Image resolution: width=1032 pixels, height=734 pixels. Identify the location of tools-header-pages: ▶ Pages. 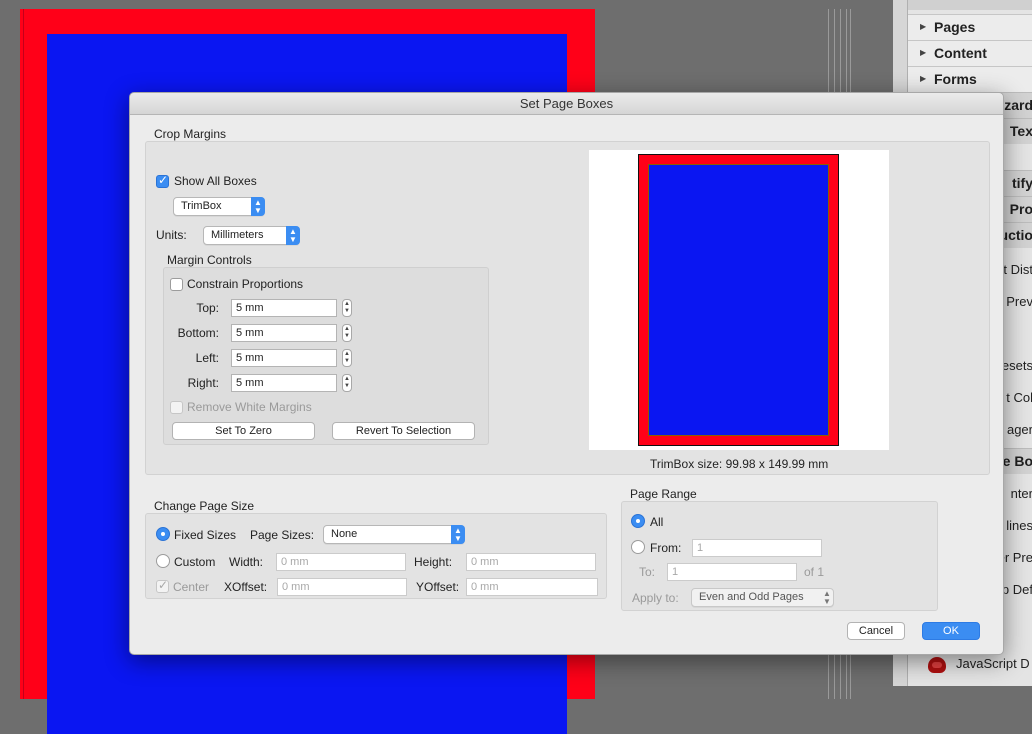
(970, 27).